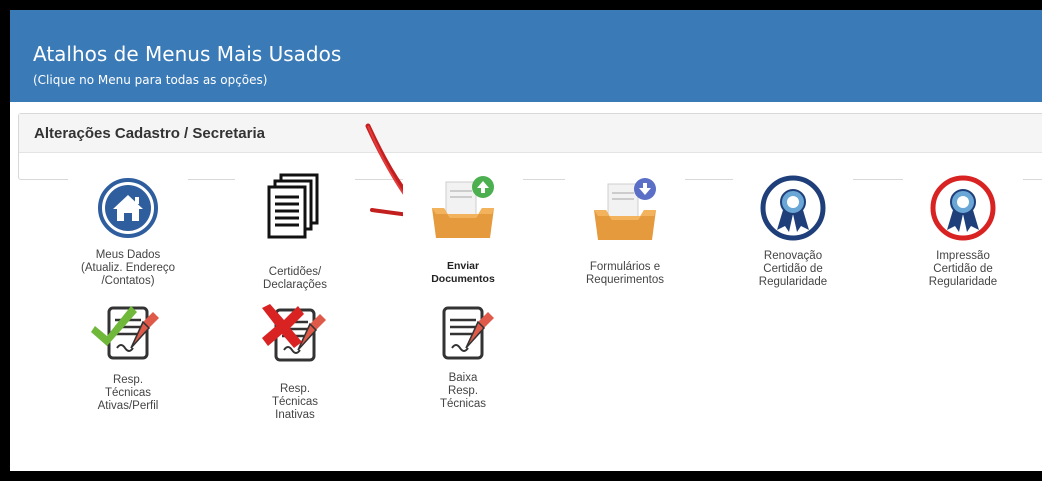  I want to click on page-title: Atalhos de Menus Mais Usados, so click(187, 54).